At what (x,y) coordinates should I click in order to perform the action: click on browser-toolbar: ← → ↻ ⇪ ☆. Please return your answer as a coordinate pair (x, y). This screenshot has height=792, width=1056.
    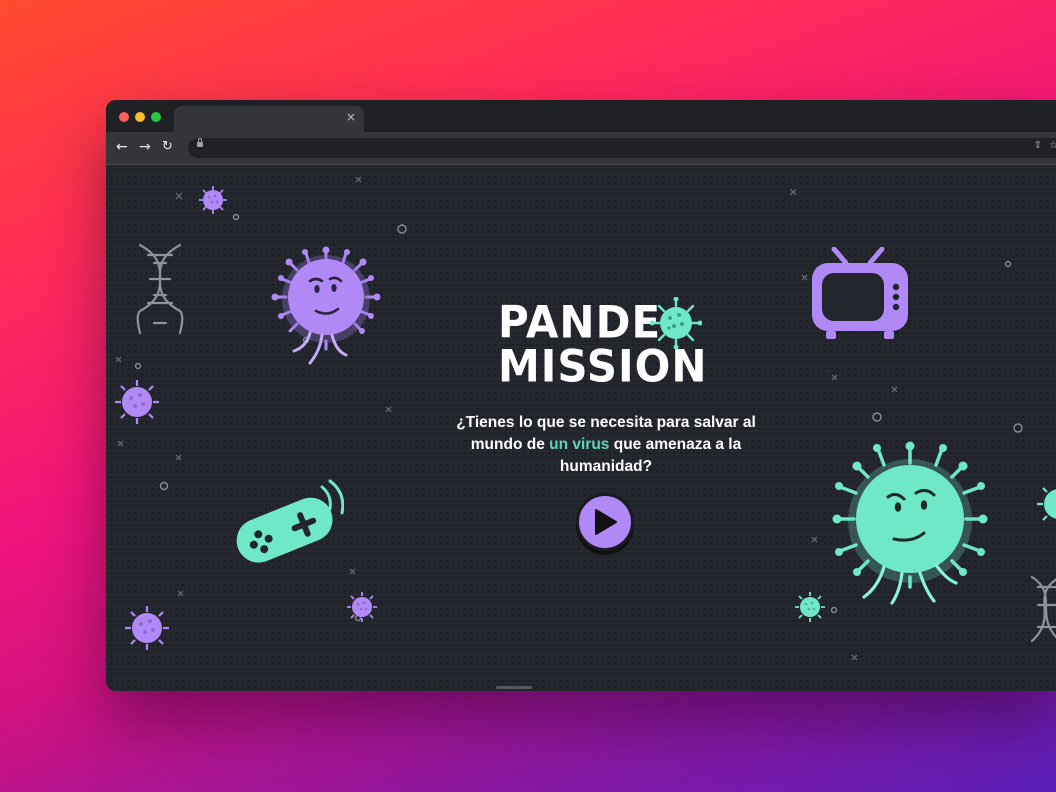
    Looking at the image, I should click on (581, 148).